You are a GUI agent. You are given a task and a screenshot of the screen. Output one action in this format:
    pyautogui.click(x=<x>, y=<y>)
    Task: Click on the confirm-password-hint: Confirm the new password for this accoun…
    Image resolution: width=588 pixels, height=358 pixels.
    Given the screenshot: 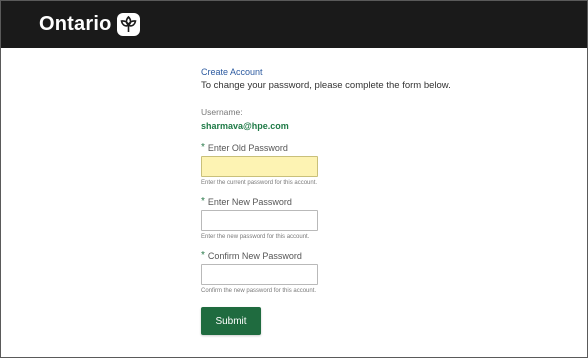 What is the action you would take?
    pyautogui.click(x=259, y=291)
    